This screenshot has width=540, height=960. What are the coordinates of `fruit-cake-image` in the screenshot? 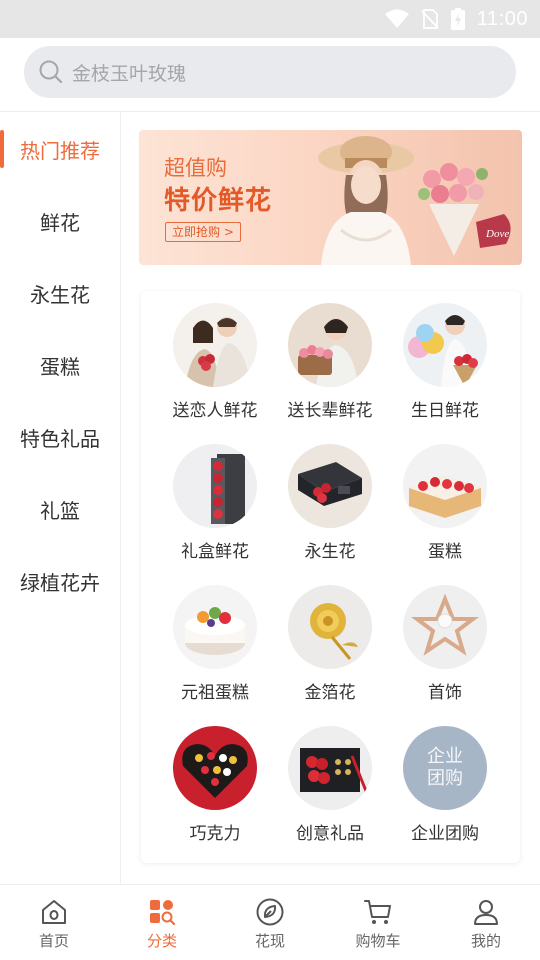 It's located at (215, 627).